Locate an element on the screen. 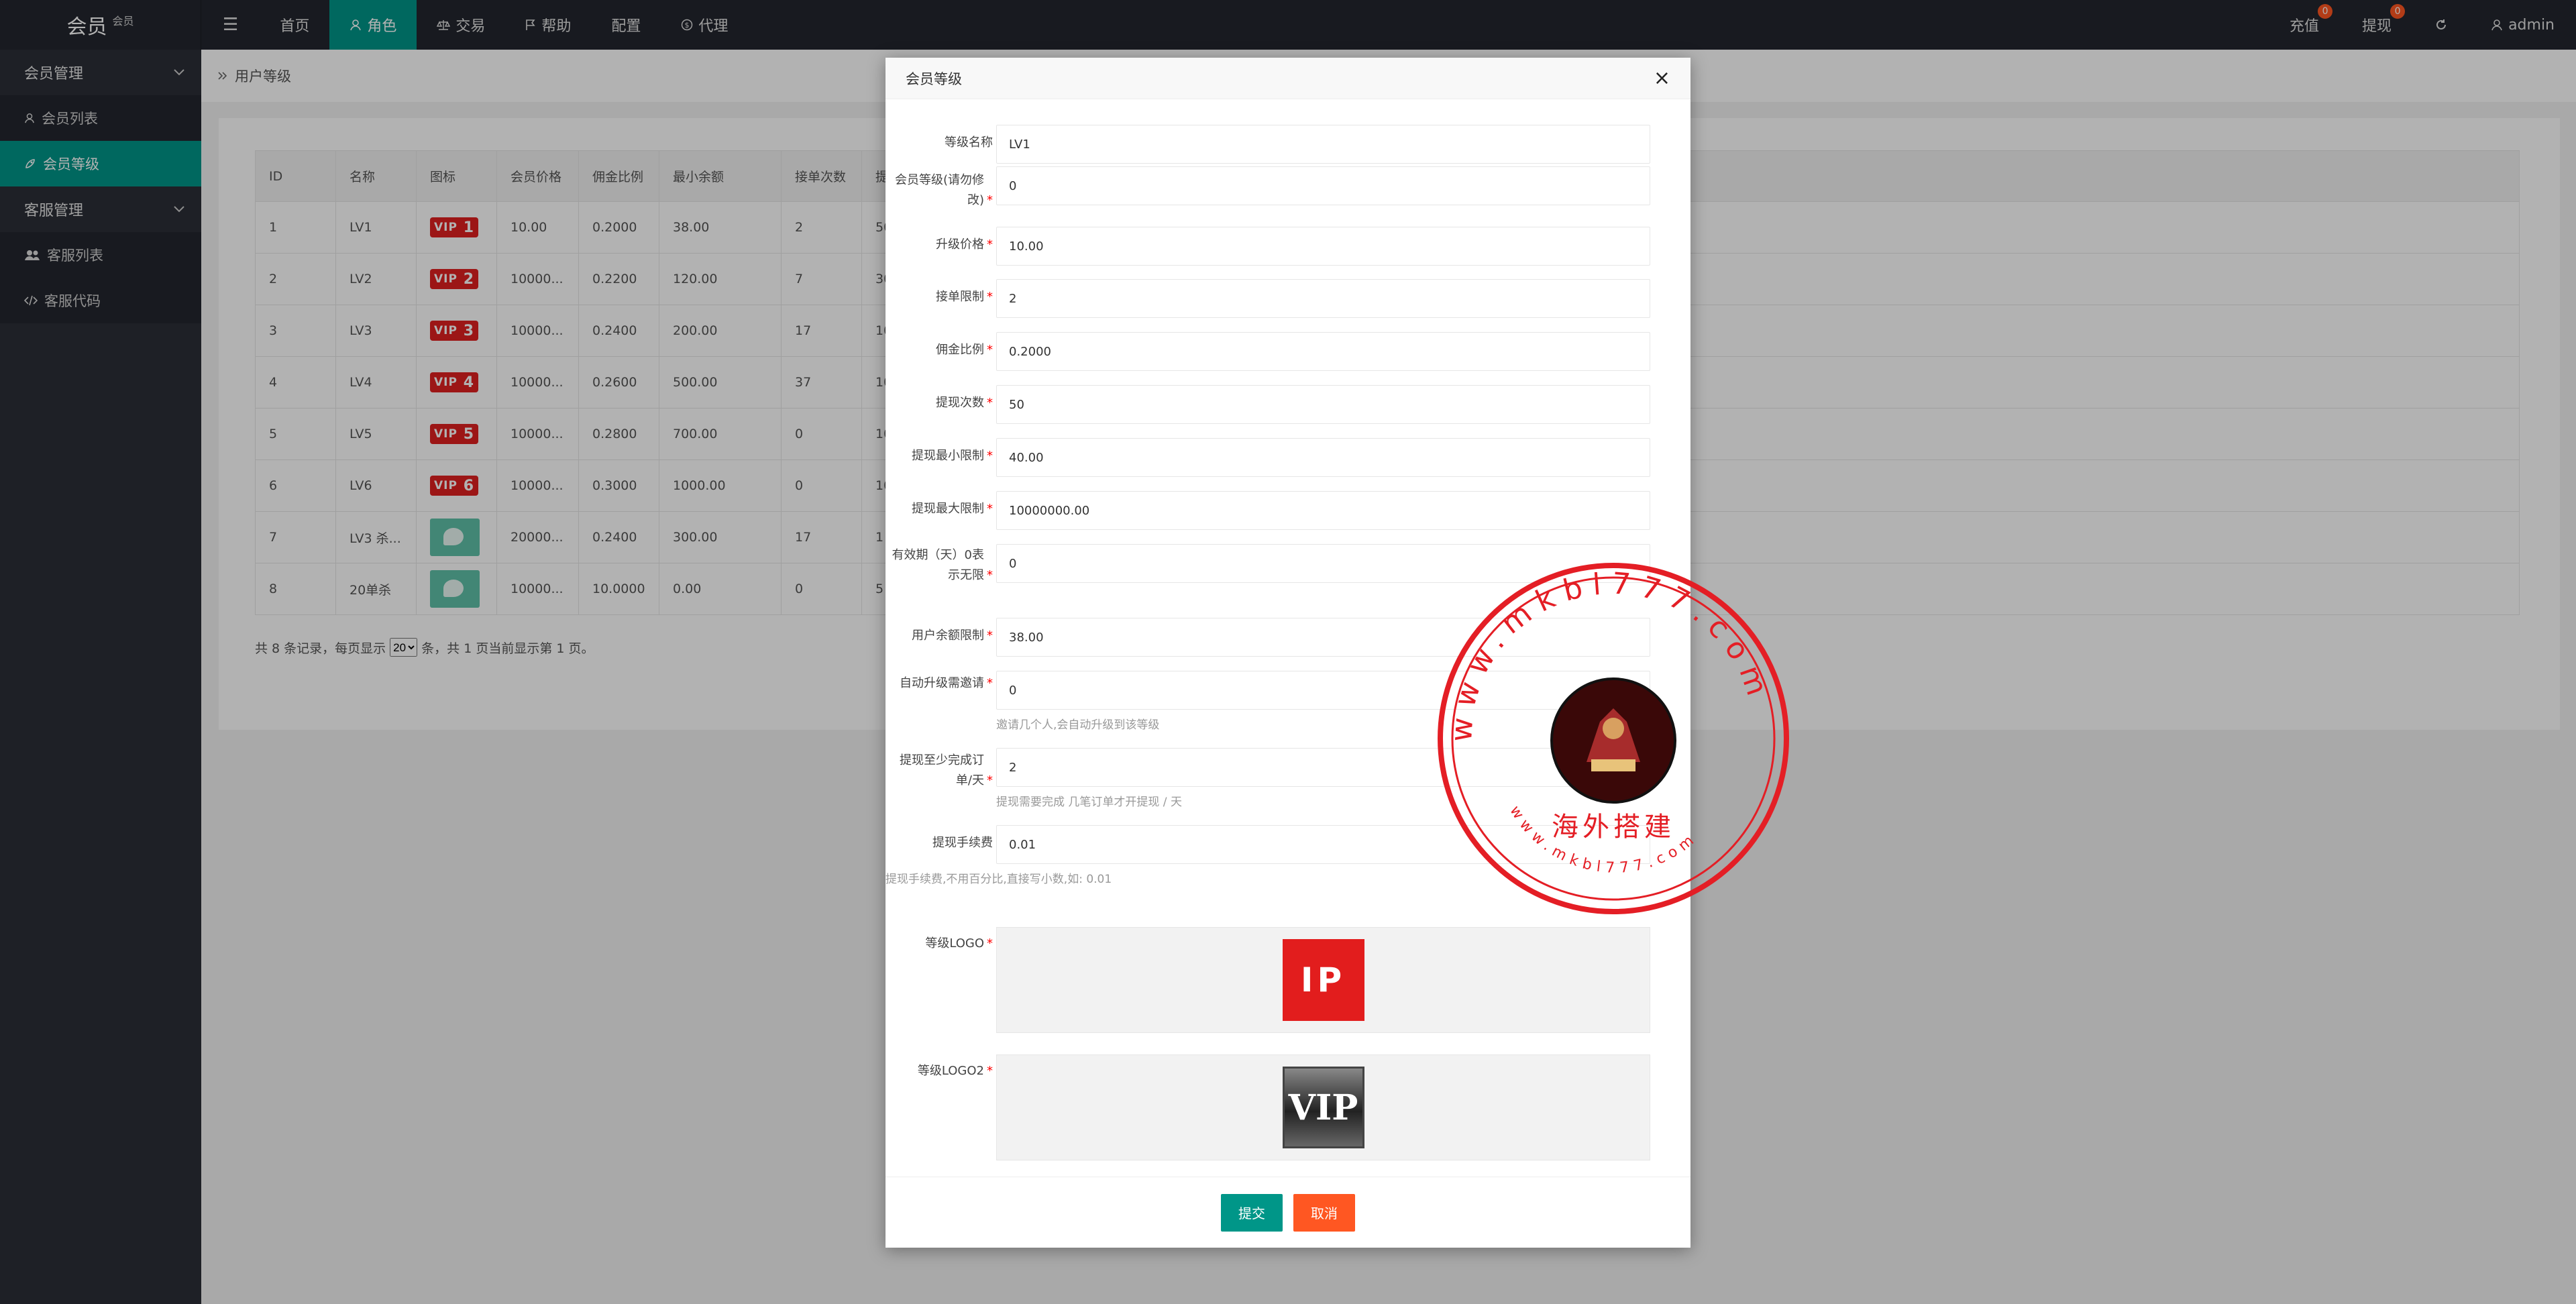 This screenshot has width=2576, height=1304. form-label: 接单限制 * is located at coordinates (939, 297).